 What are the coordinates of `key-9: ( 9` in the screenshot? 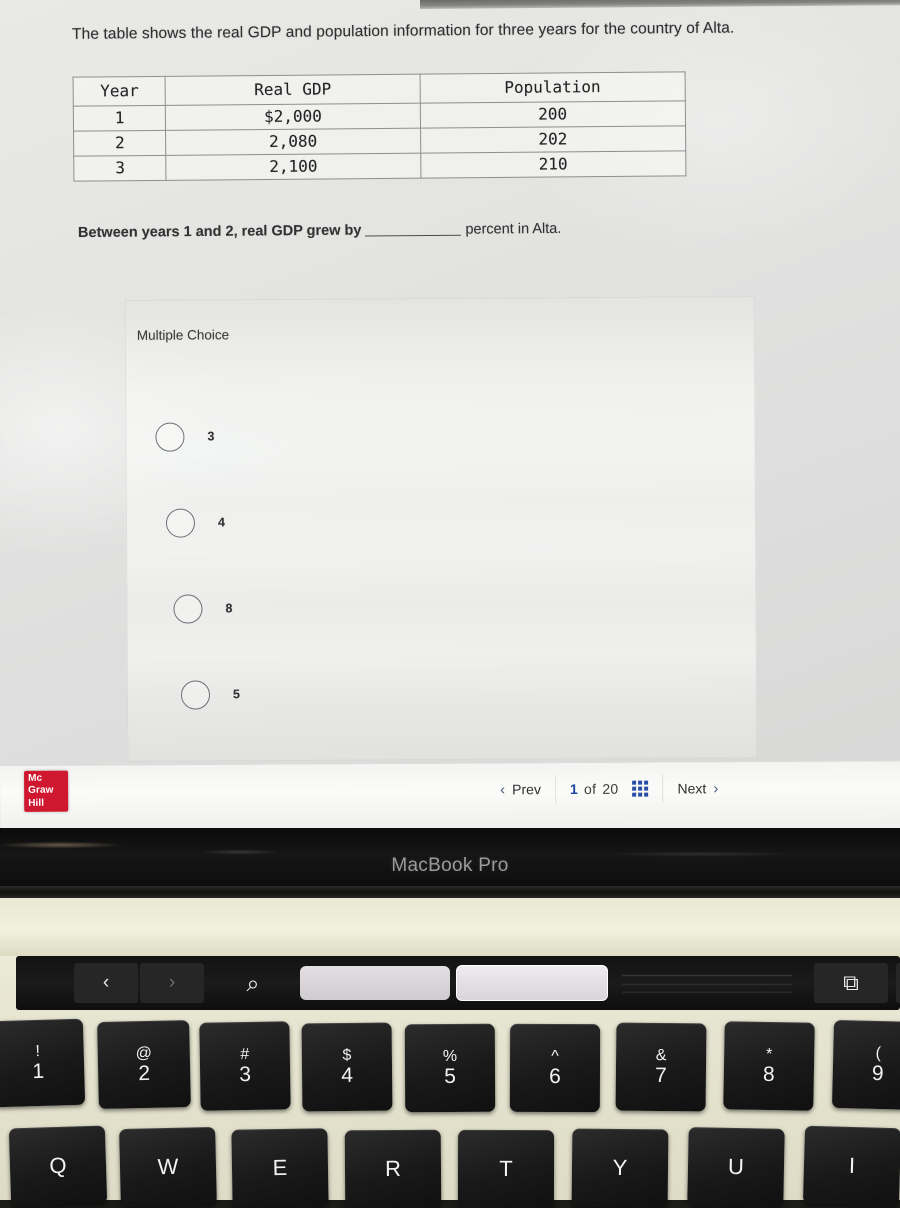 It's located at (865, 1065).